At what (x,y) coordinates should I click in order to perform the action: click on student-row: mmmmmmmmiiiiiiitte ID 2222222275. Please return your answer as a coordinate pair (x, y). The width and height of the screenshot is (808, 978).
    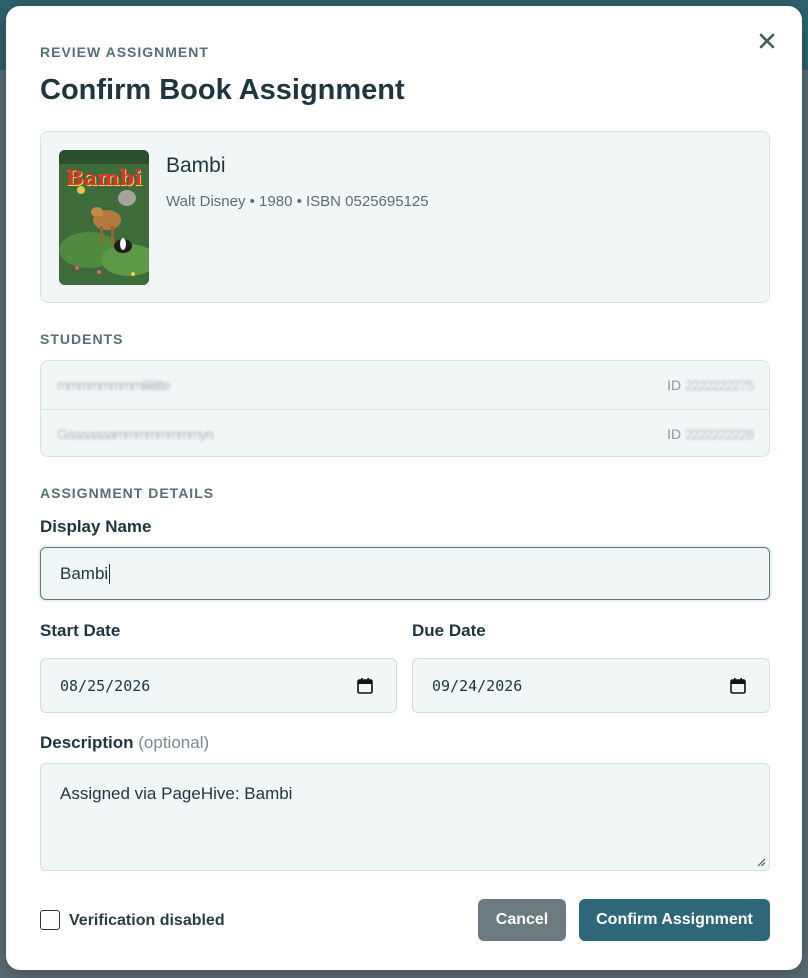
    Looking at the image, I should click on (405, 385).